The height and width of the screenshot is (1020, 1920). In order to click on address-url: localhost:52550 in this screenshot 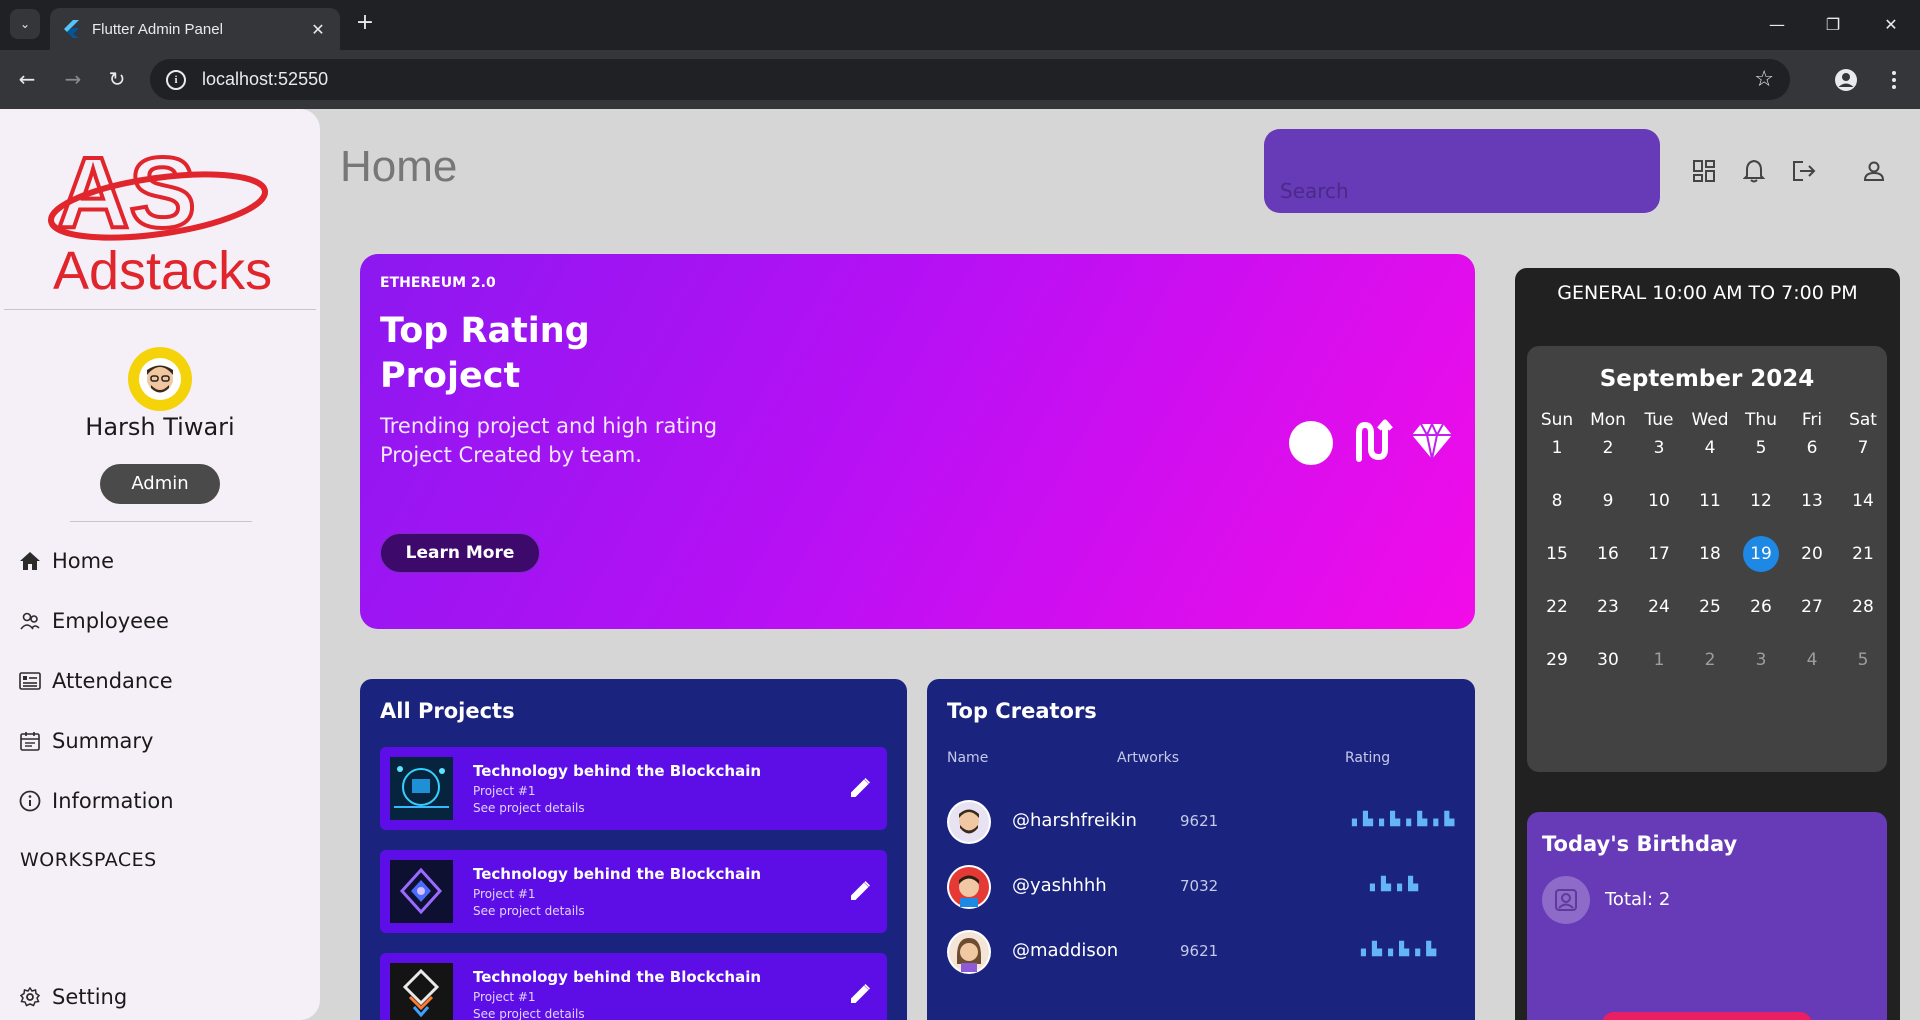, I will do `click(978, 79)`.